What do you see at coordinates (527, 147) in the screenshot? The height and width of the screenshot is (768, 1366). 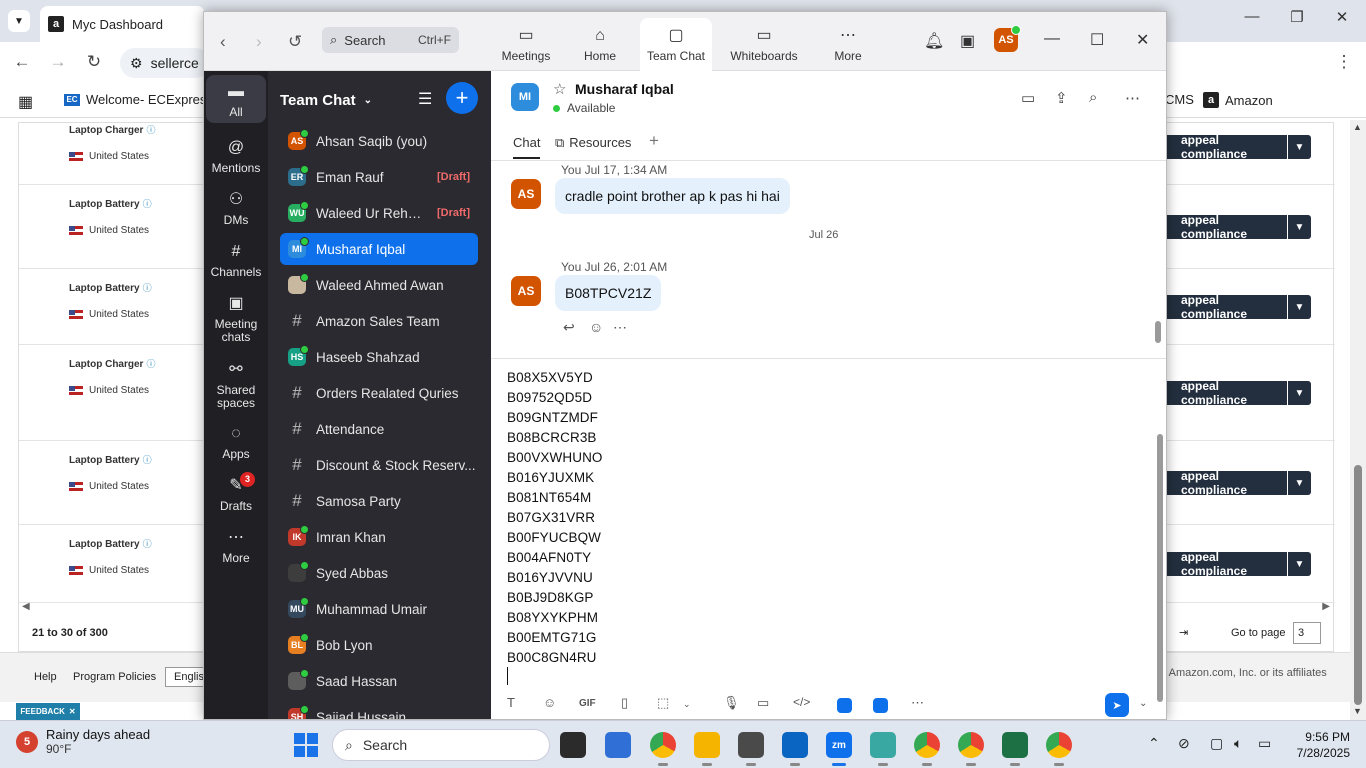 I see `tab-chat: Chat` at bounding box center [527, 147].